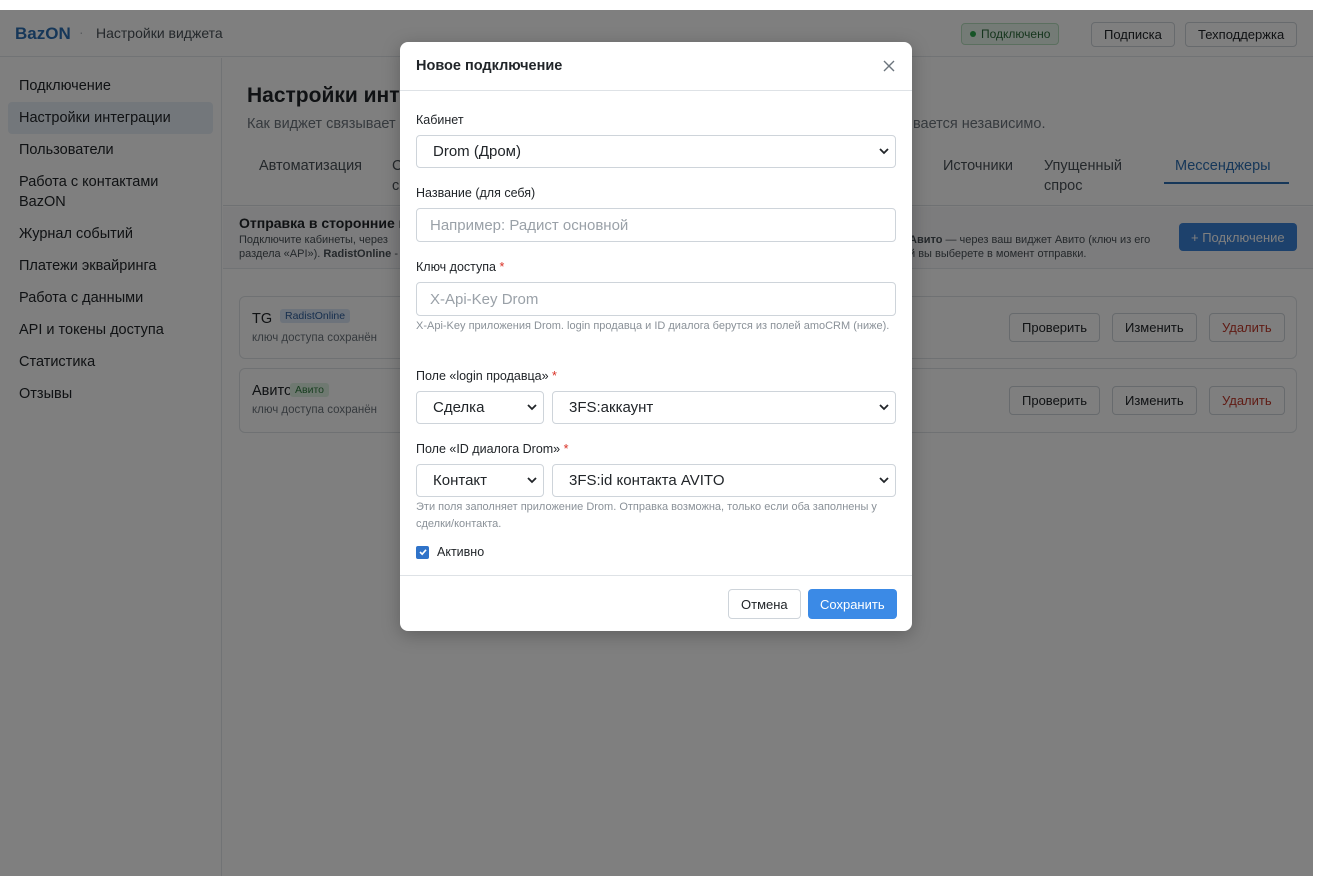  What do you see at coordinates (656, 66) in the screenshot?
I see `modal-header: Новое подключение` at bounding box center [656, 66].